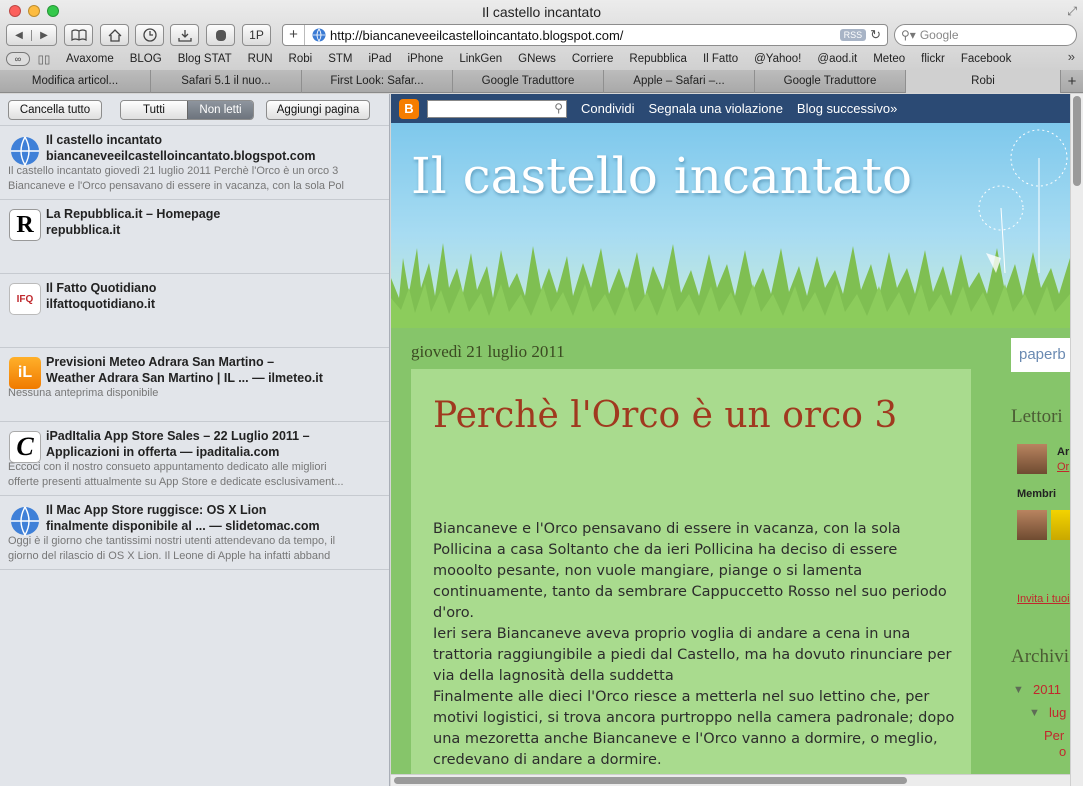  I want to click on bookmark-item: @aod.it, so click(837, 59).